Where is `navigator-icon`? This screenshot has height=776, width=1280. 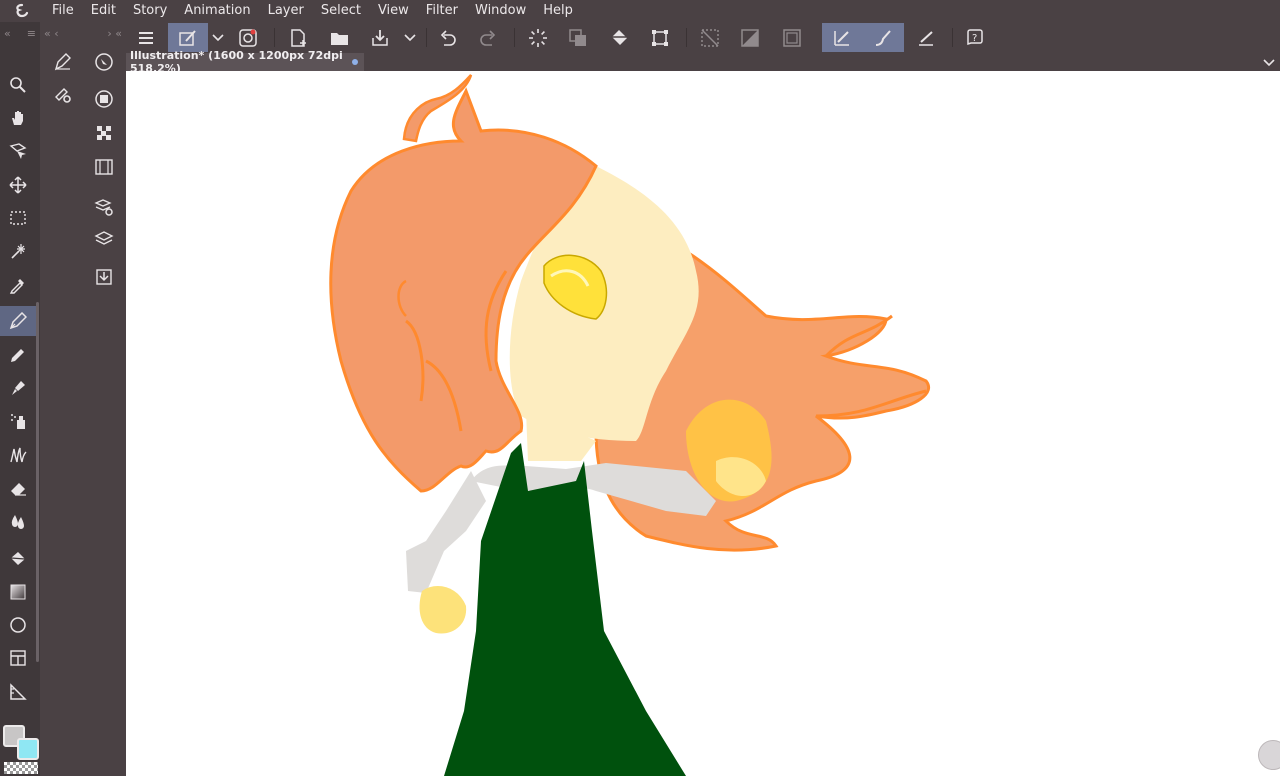
navigator-icon is located at coordinates (104, 62).